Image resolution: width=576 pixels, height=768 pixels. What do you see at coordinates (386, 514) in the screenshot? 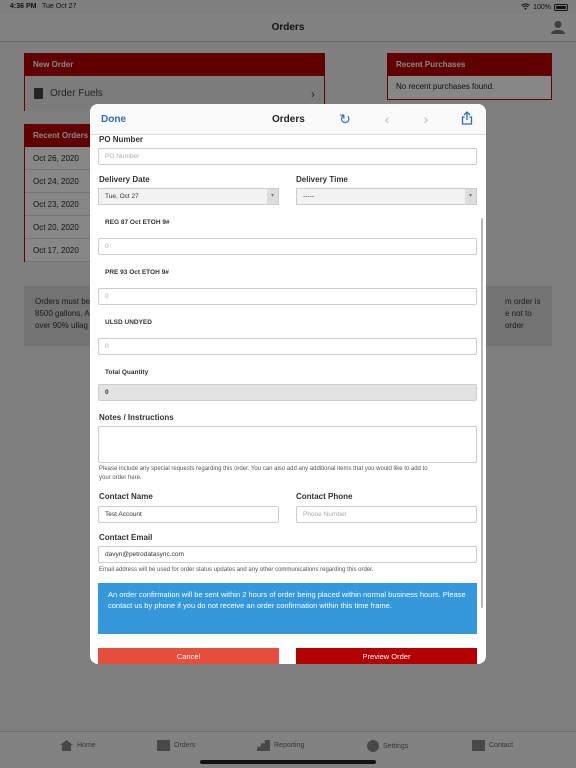
I see `contact-phone-input: Phone Number` at bounding box center [386, 514].